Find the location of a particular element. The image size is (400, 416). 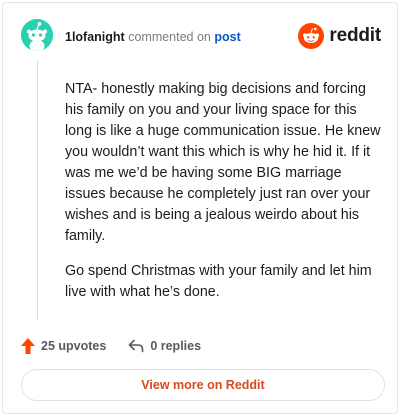

reddit-wordmark: reddit is located at coordinates (355, 35).